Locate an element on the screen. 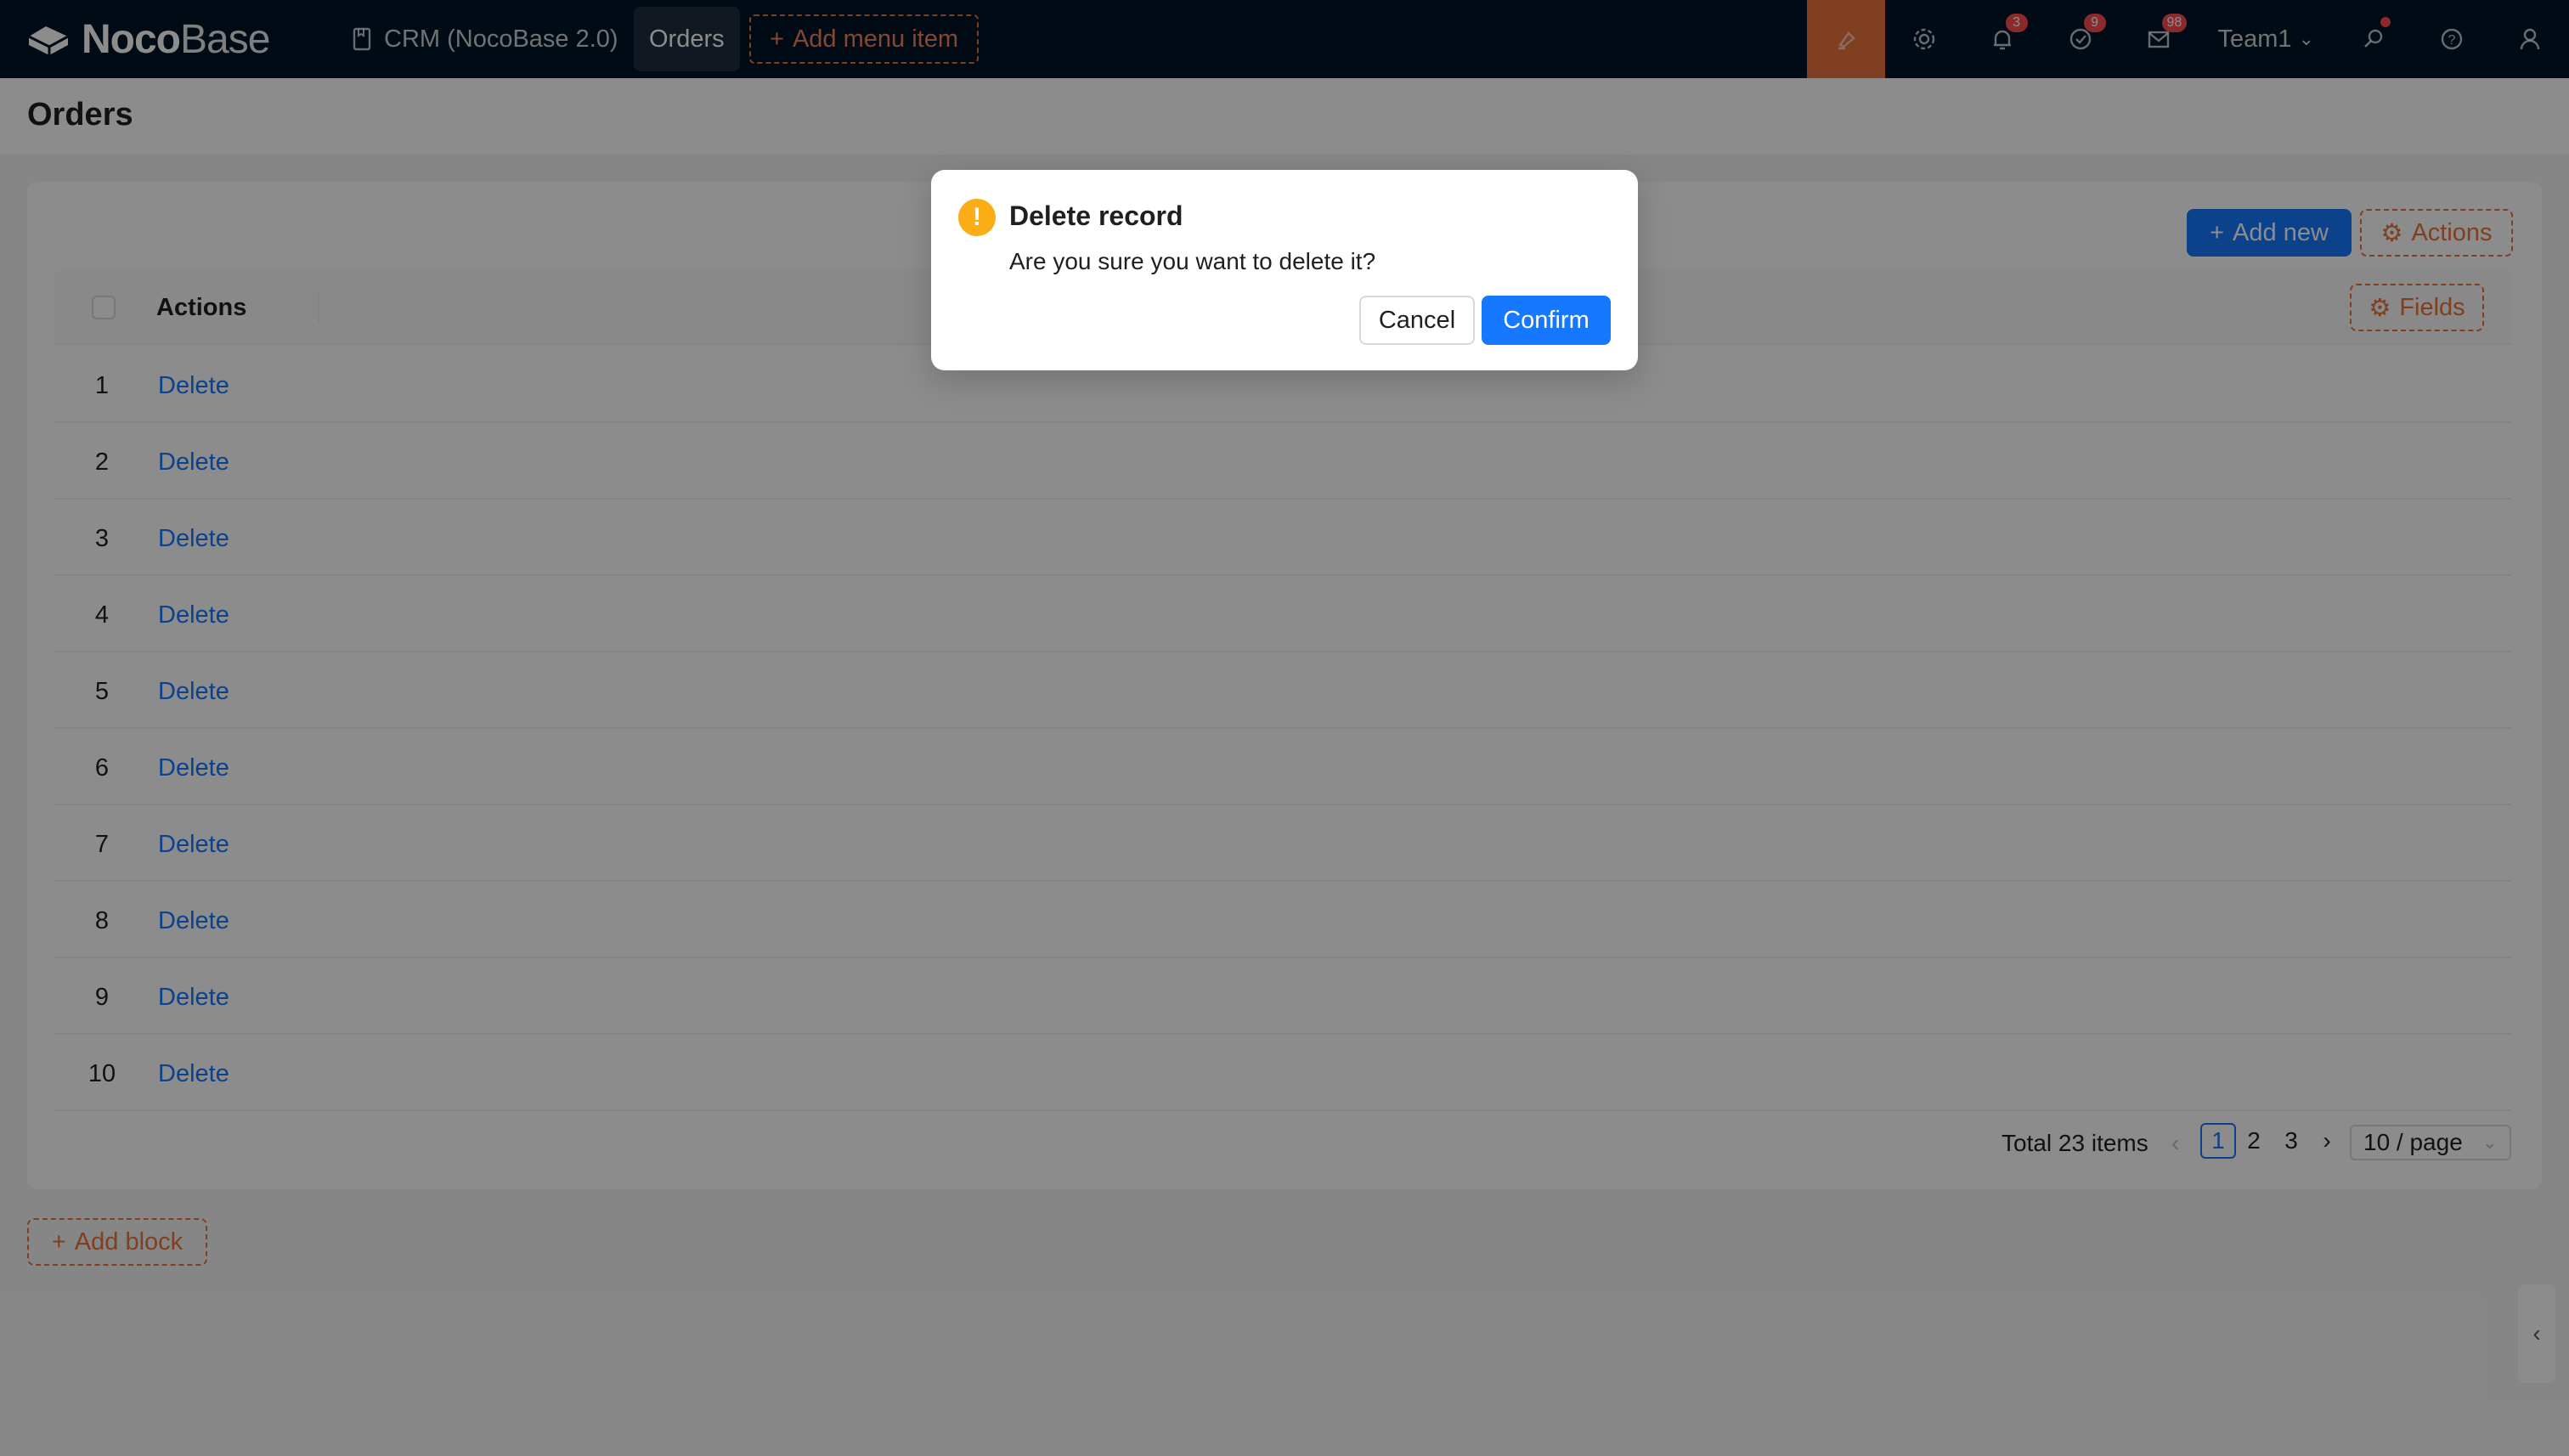 The width and height of the screenshot is (2569, 1456). dialog-message: Are you sure you want to delete it? is located at coordinates (1193, 261).